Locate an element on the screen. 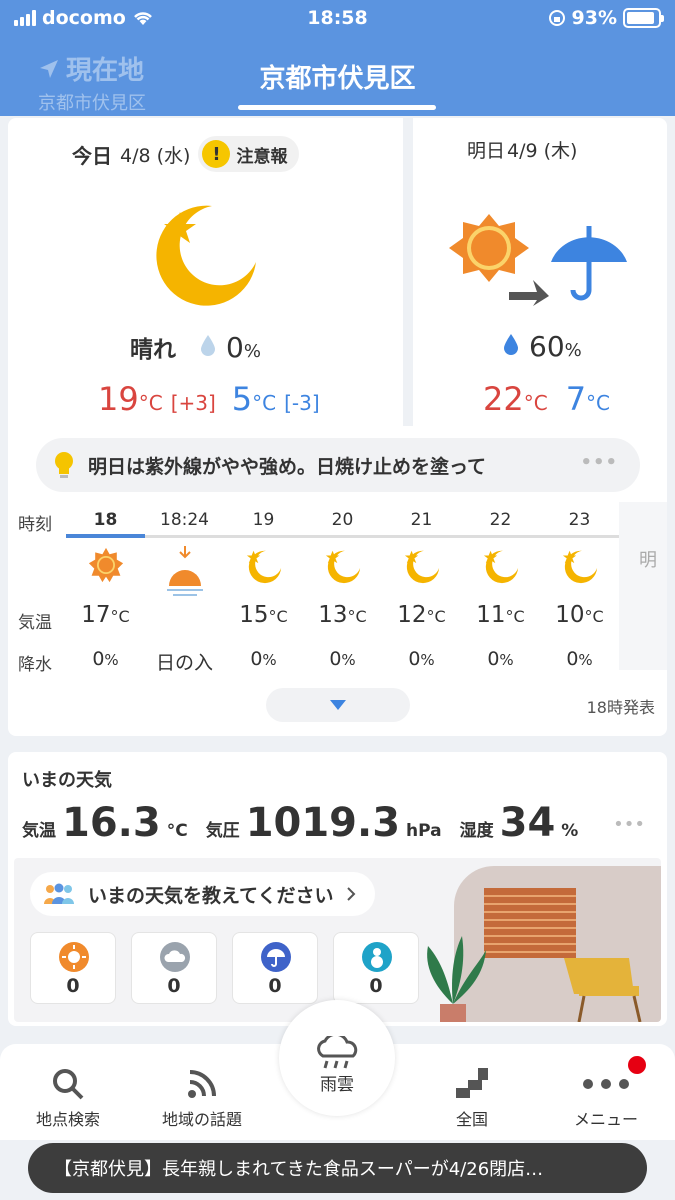  weather-vote-snowman: 0 is located at coordinates (376, 968).